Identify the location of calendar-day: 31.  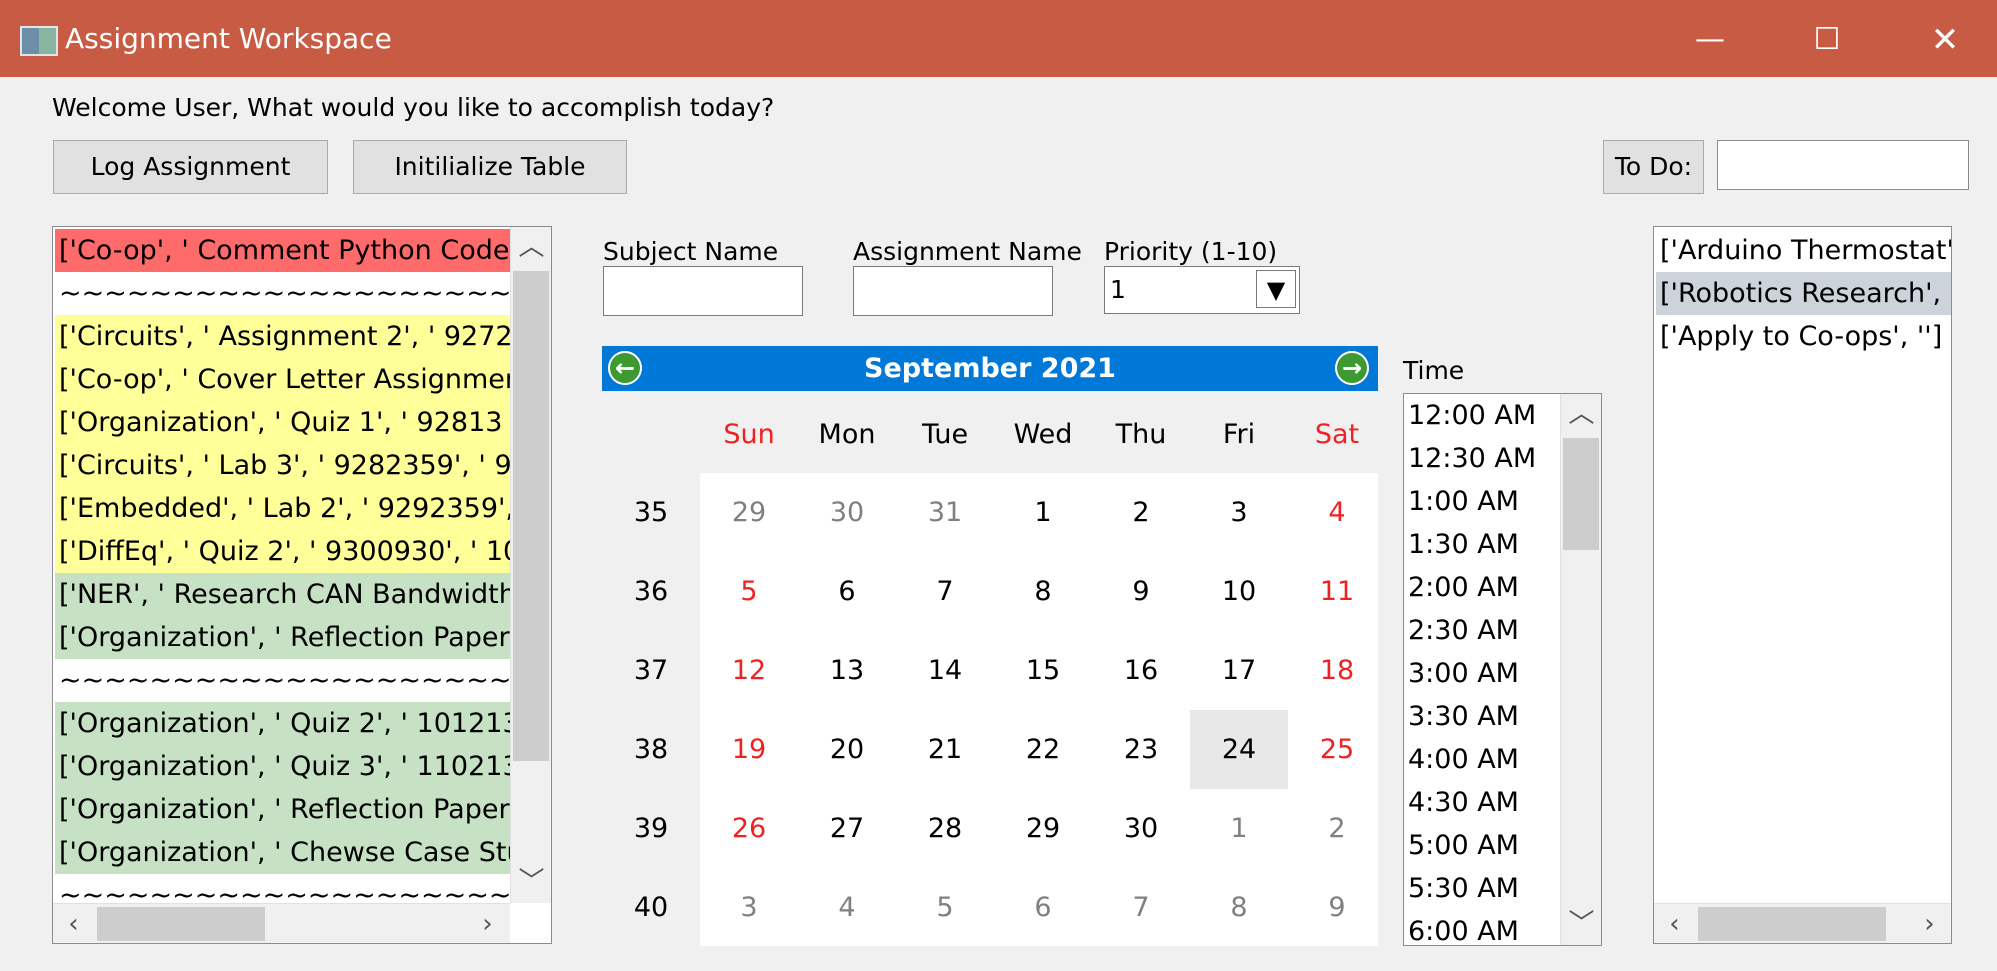
(945, 512).